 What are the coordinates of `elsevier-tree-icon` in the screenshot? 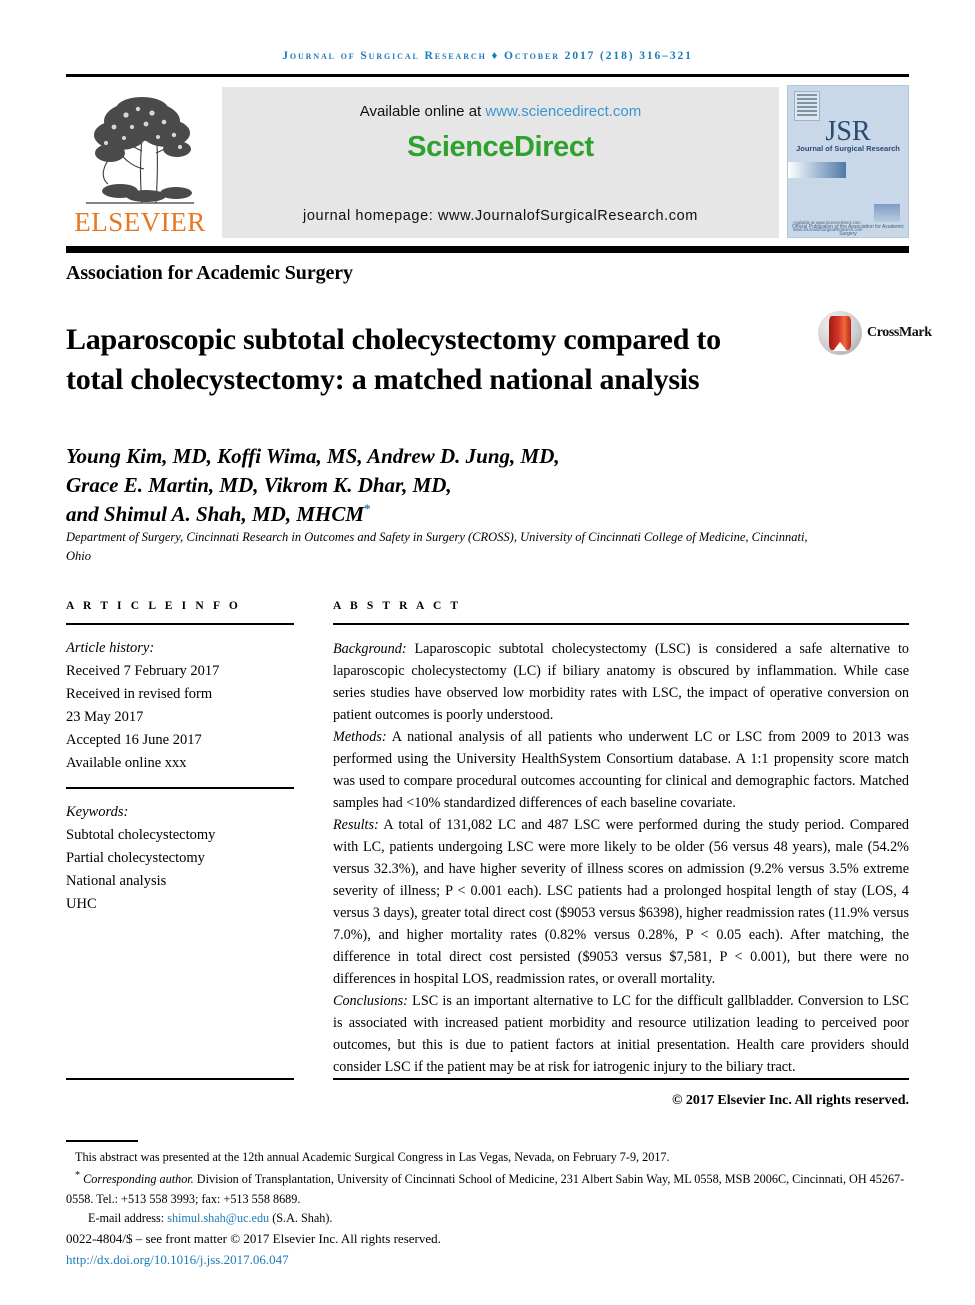 It's located at (140, 149).